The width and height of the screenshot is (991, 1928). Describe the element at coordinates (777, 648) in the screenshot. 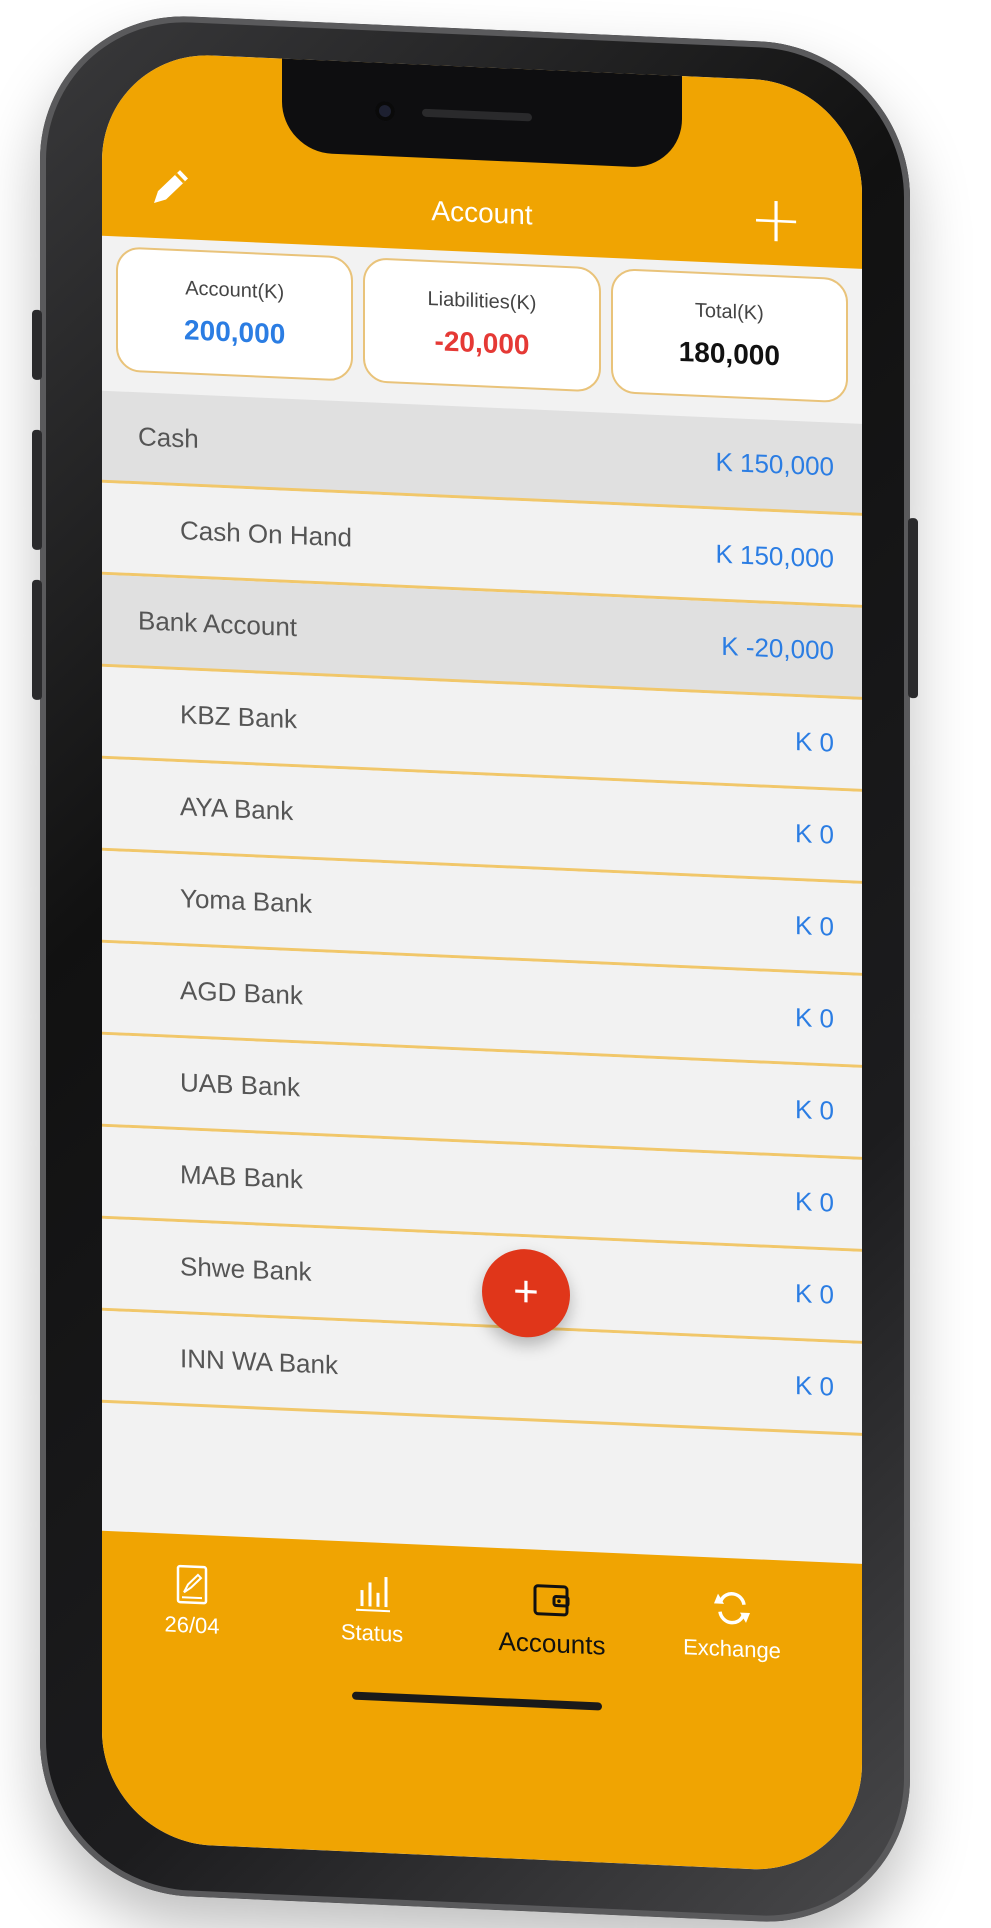

I see `row-value: K -20,000` at that location.